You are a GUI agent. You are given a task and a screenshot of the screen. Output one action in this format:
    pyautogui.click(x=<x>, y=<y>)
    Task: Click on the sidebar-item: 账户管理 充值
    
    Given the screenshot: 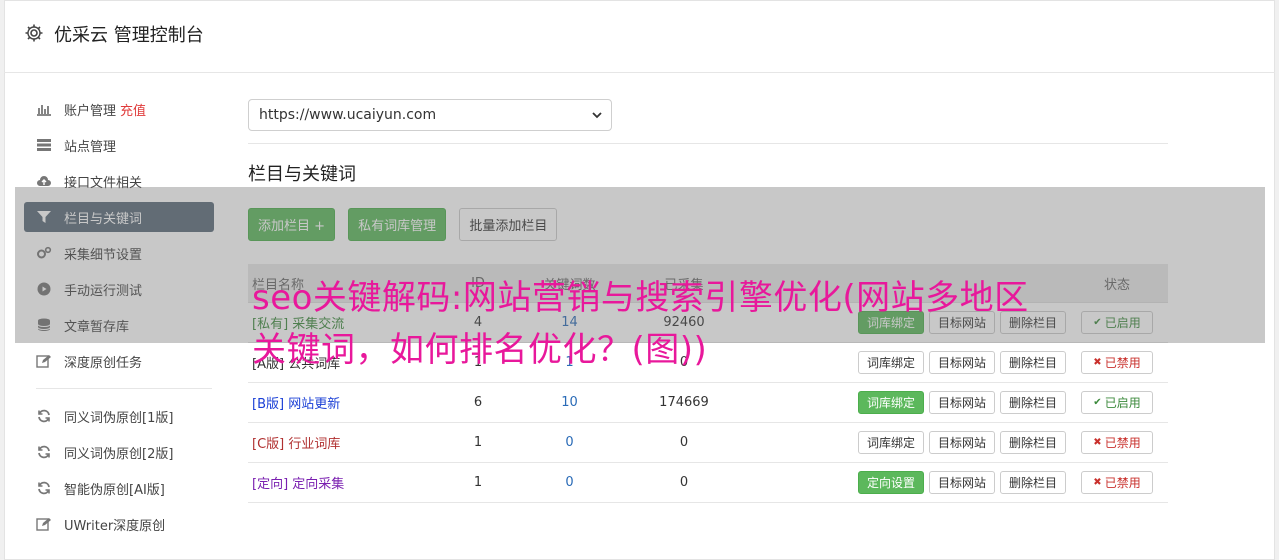 What is the action you would take?
    pyautogui.click(x=119, y=109)
    